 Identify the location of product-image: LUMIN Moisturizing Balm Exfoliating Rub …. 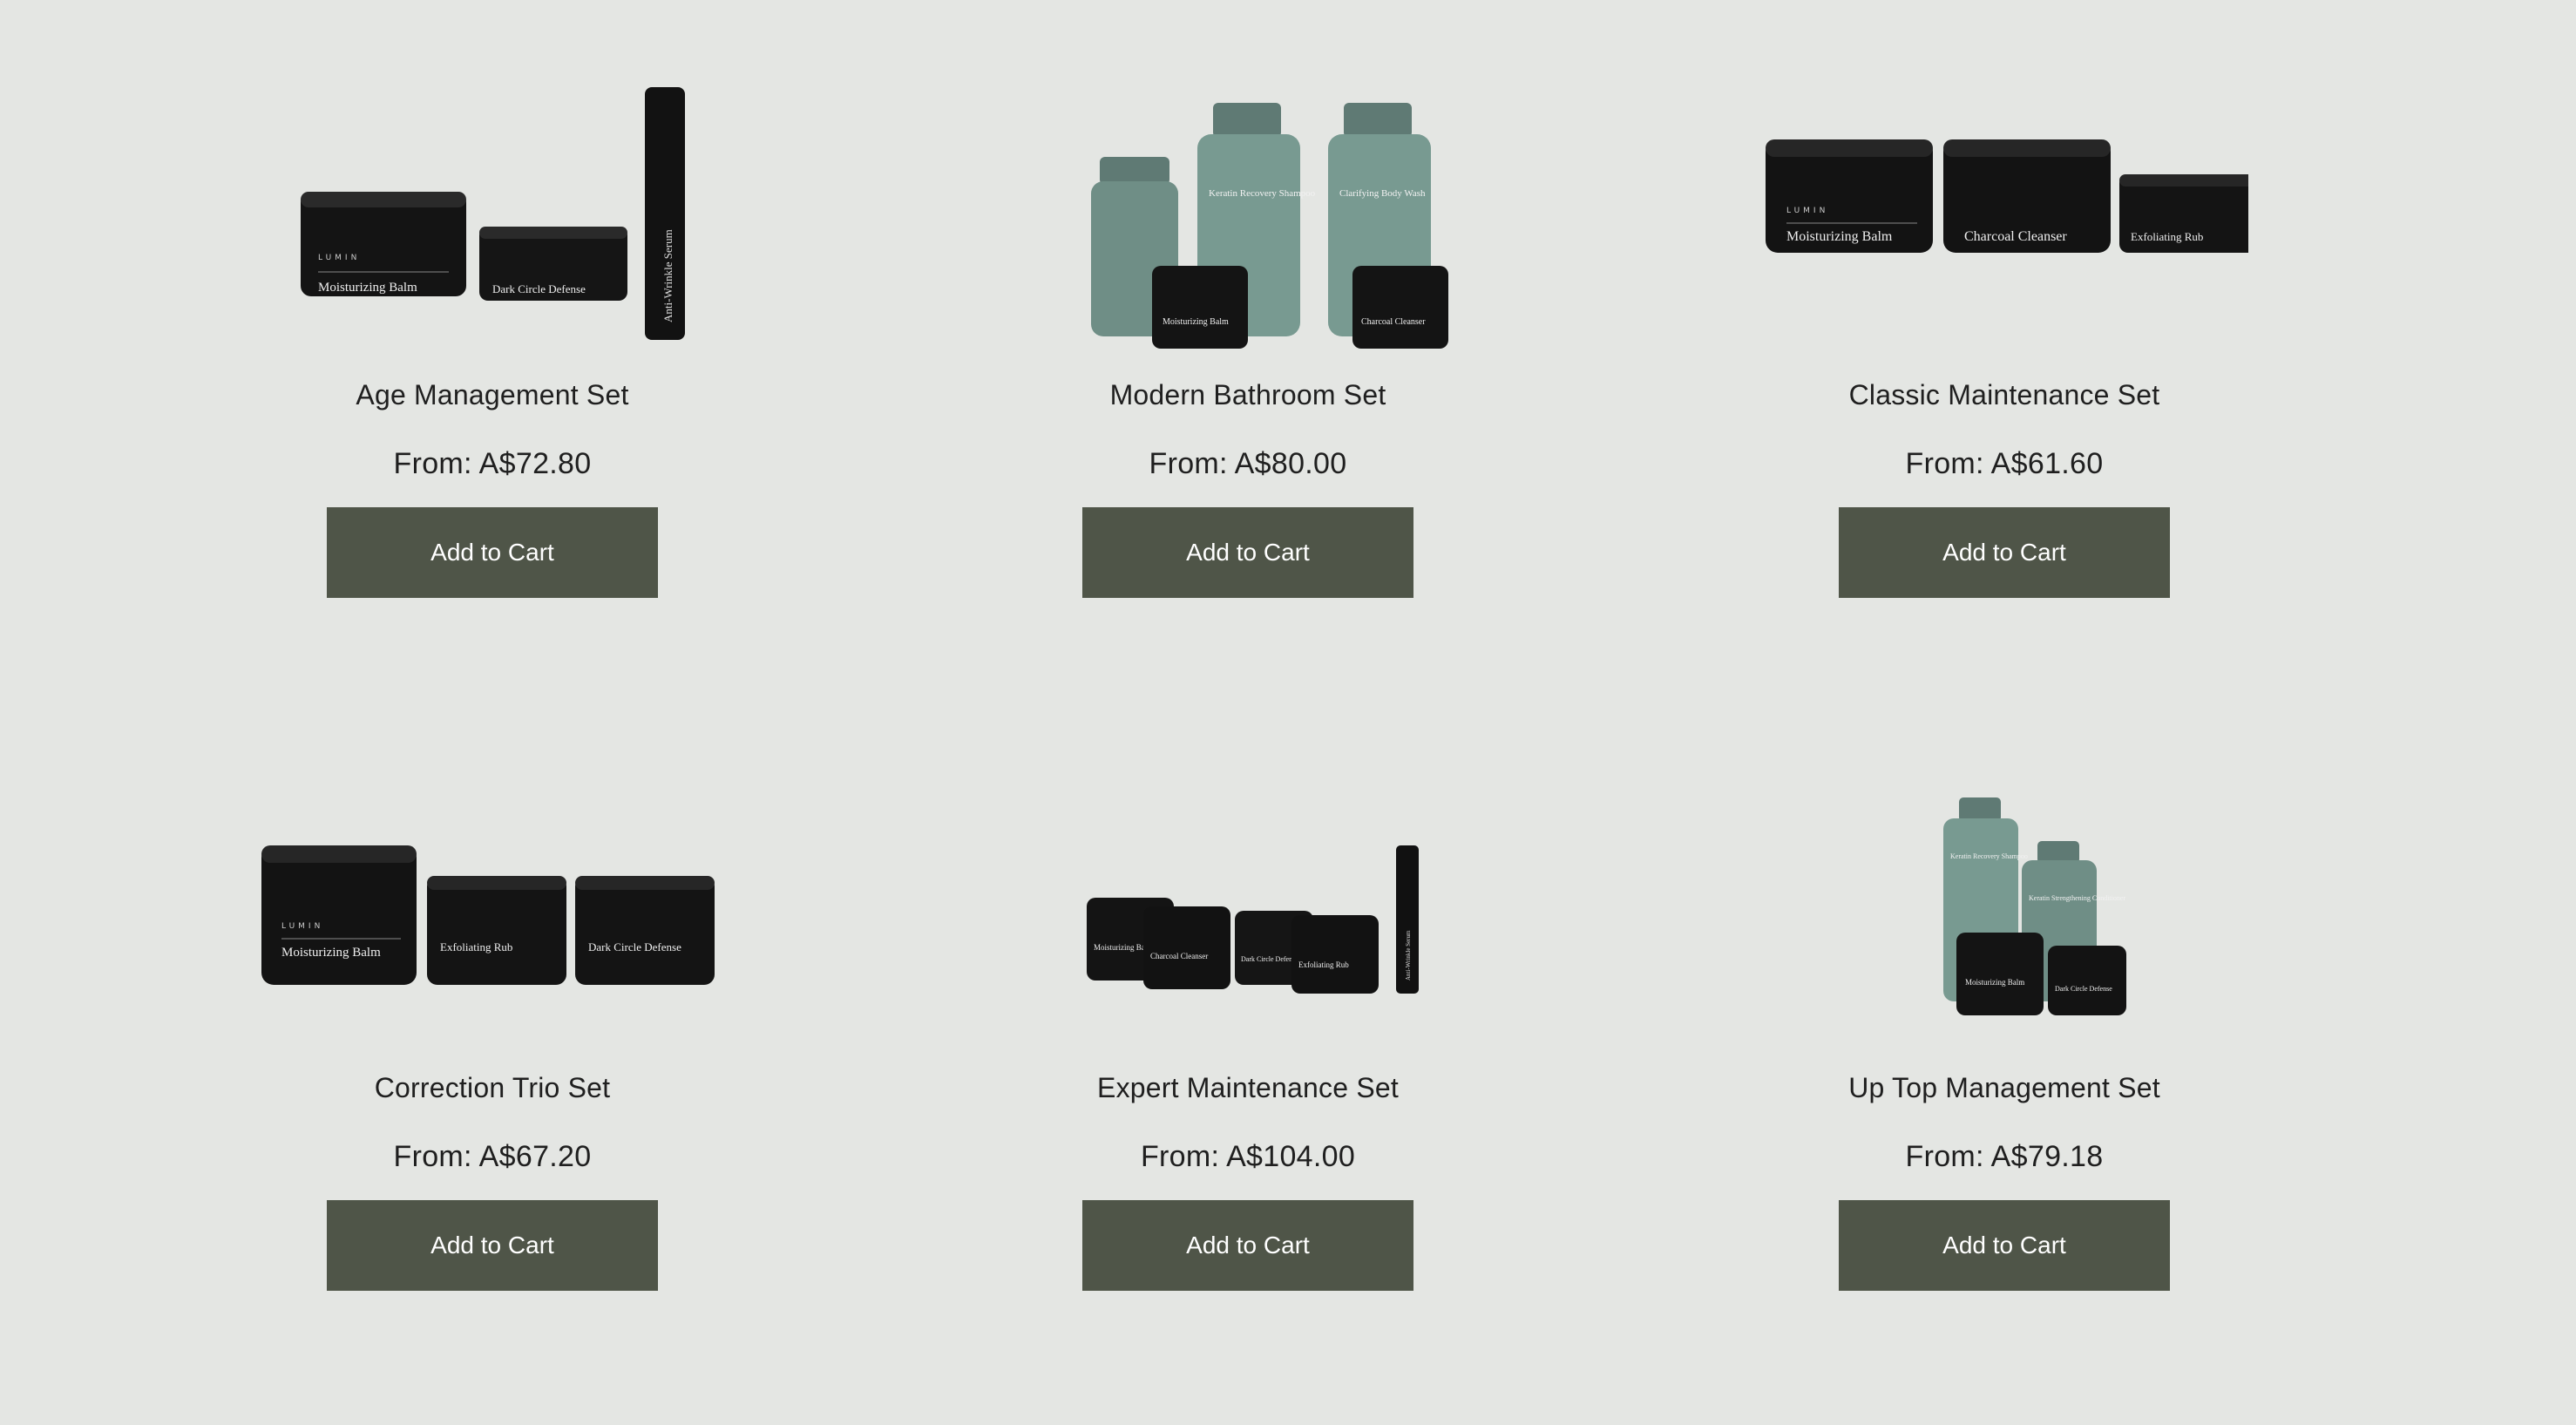
(492, 911).